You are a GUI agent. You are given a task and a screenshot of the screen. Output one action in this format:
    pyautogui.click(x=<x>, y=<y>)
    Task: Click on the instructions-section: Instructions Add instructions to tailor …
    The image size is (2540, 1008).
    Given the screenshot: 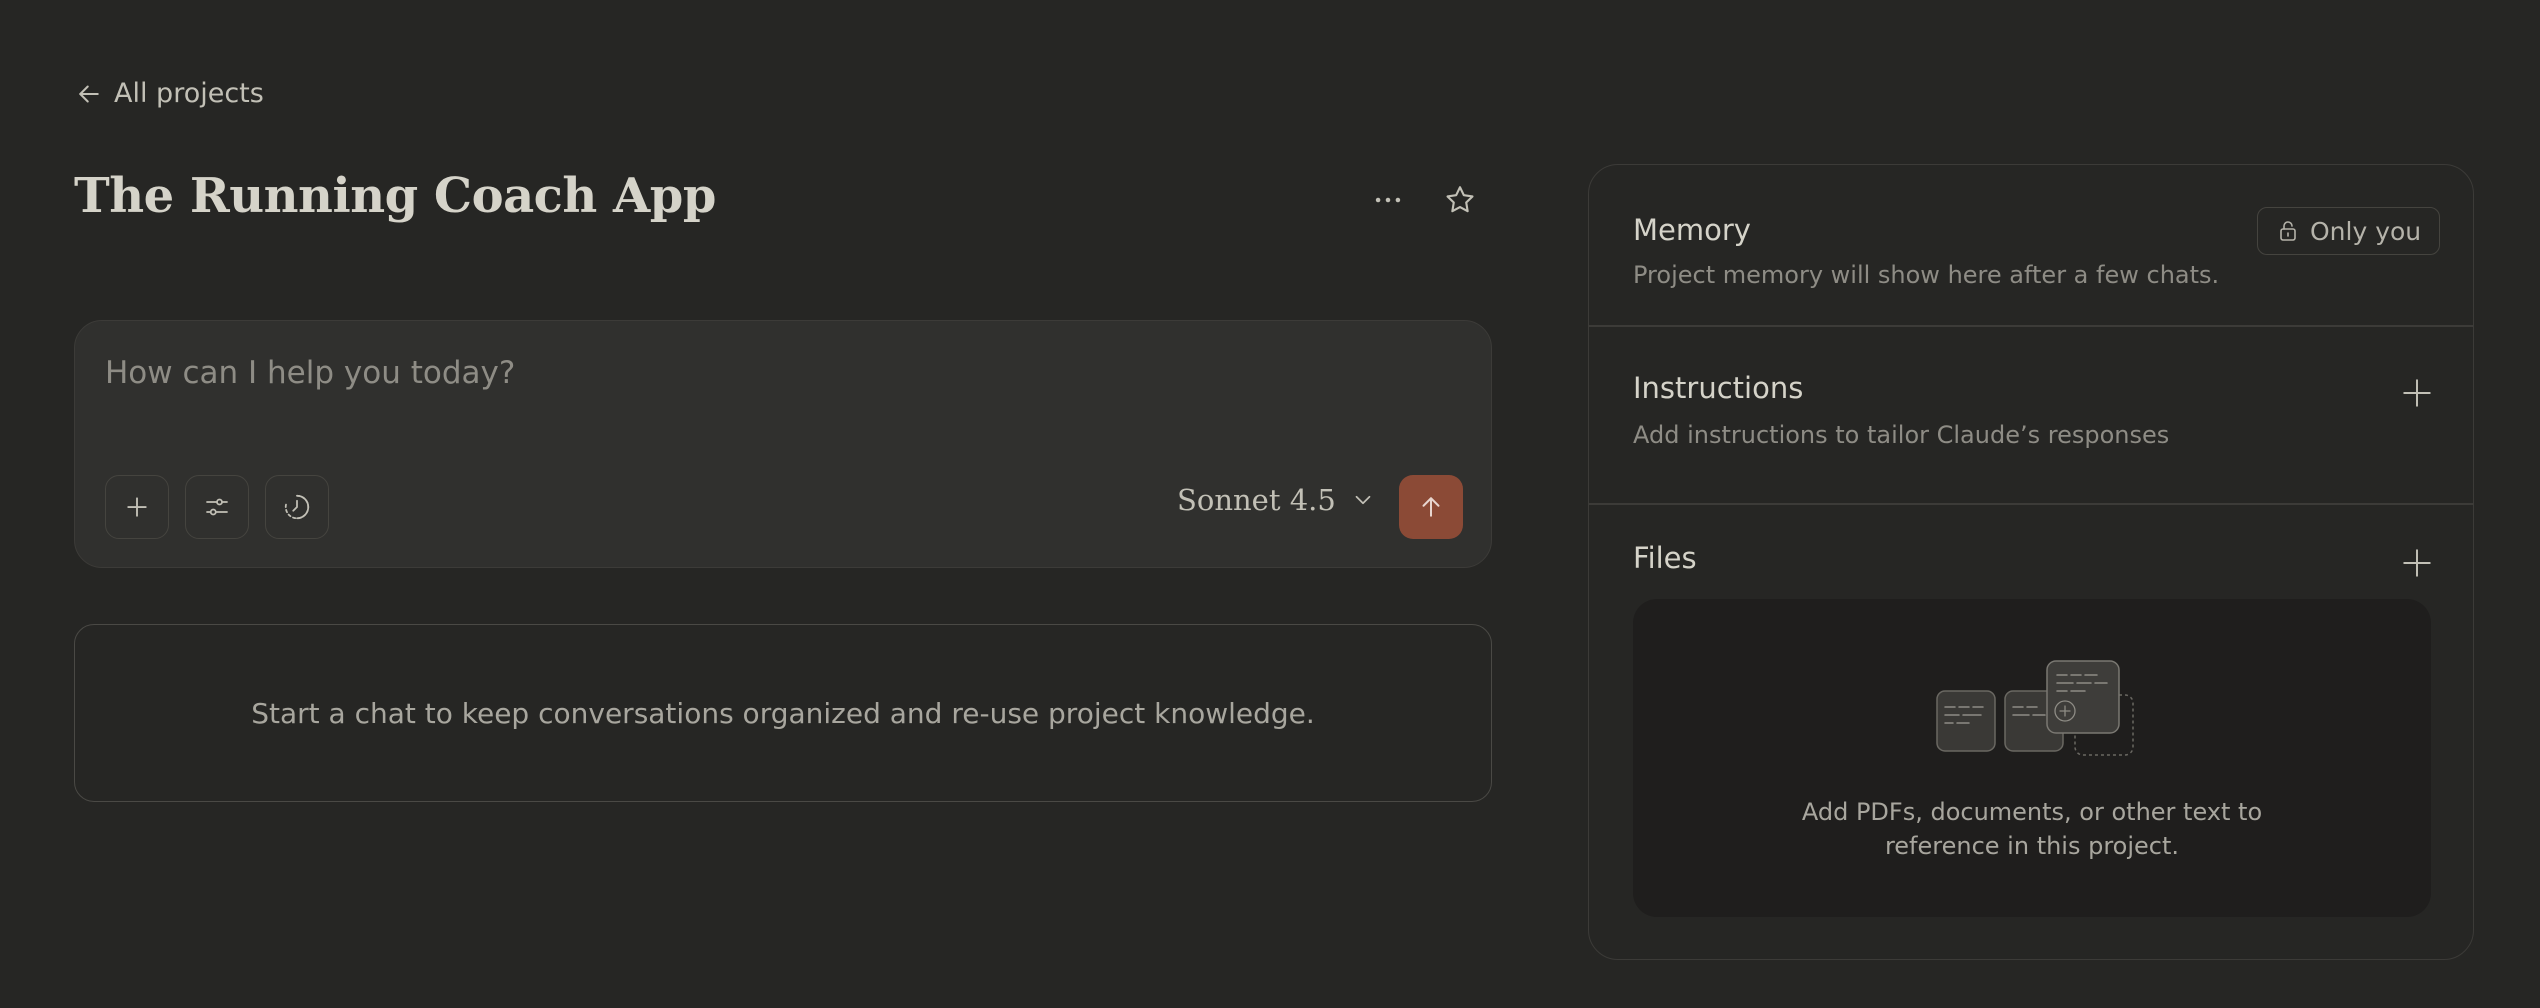 What is the action you would take?
    pyautogui.click(x=2031, y=414)
    